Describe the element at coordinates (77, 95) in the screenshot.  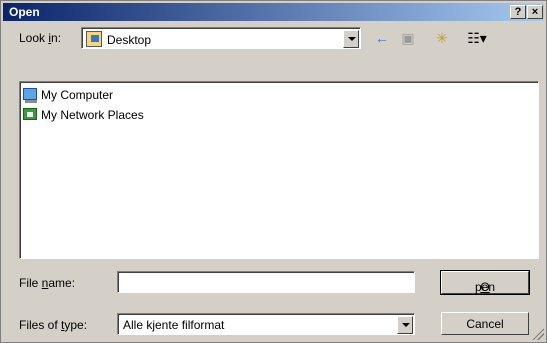
I see `list-item-label: My Computer` at that location.